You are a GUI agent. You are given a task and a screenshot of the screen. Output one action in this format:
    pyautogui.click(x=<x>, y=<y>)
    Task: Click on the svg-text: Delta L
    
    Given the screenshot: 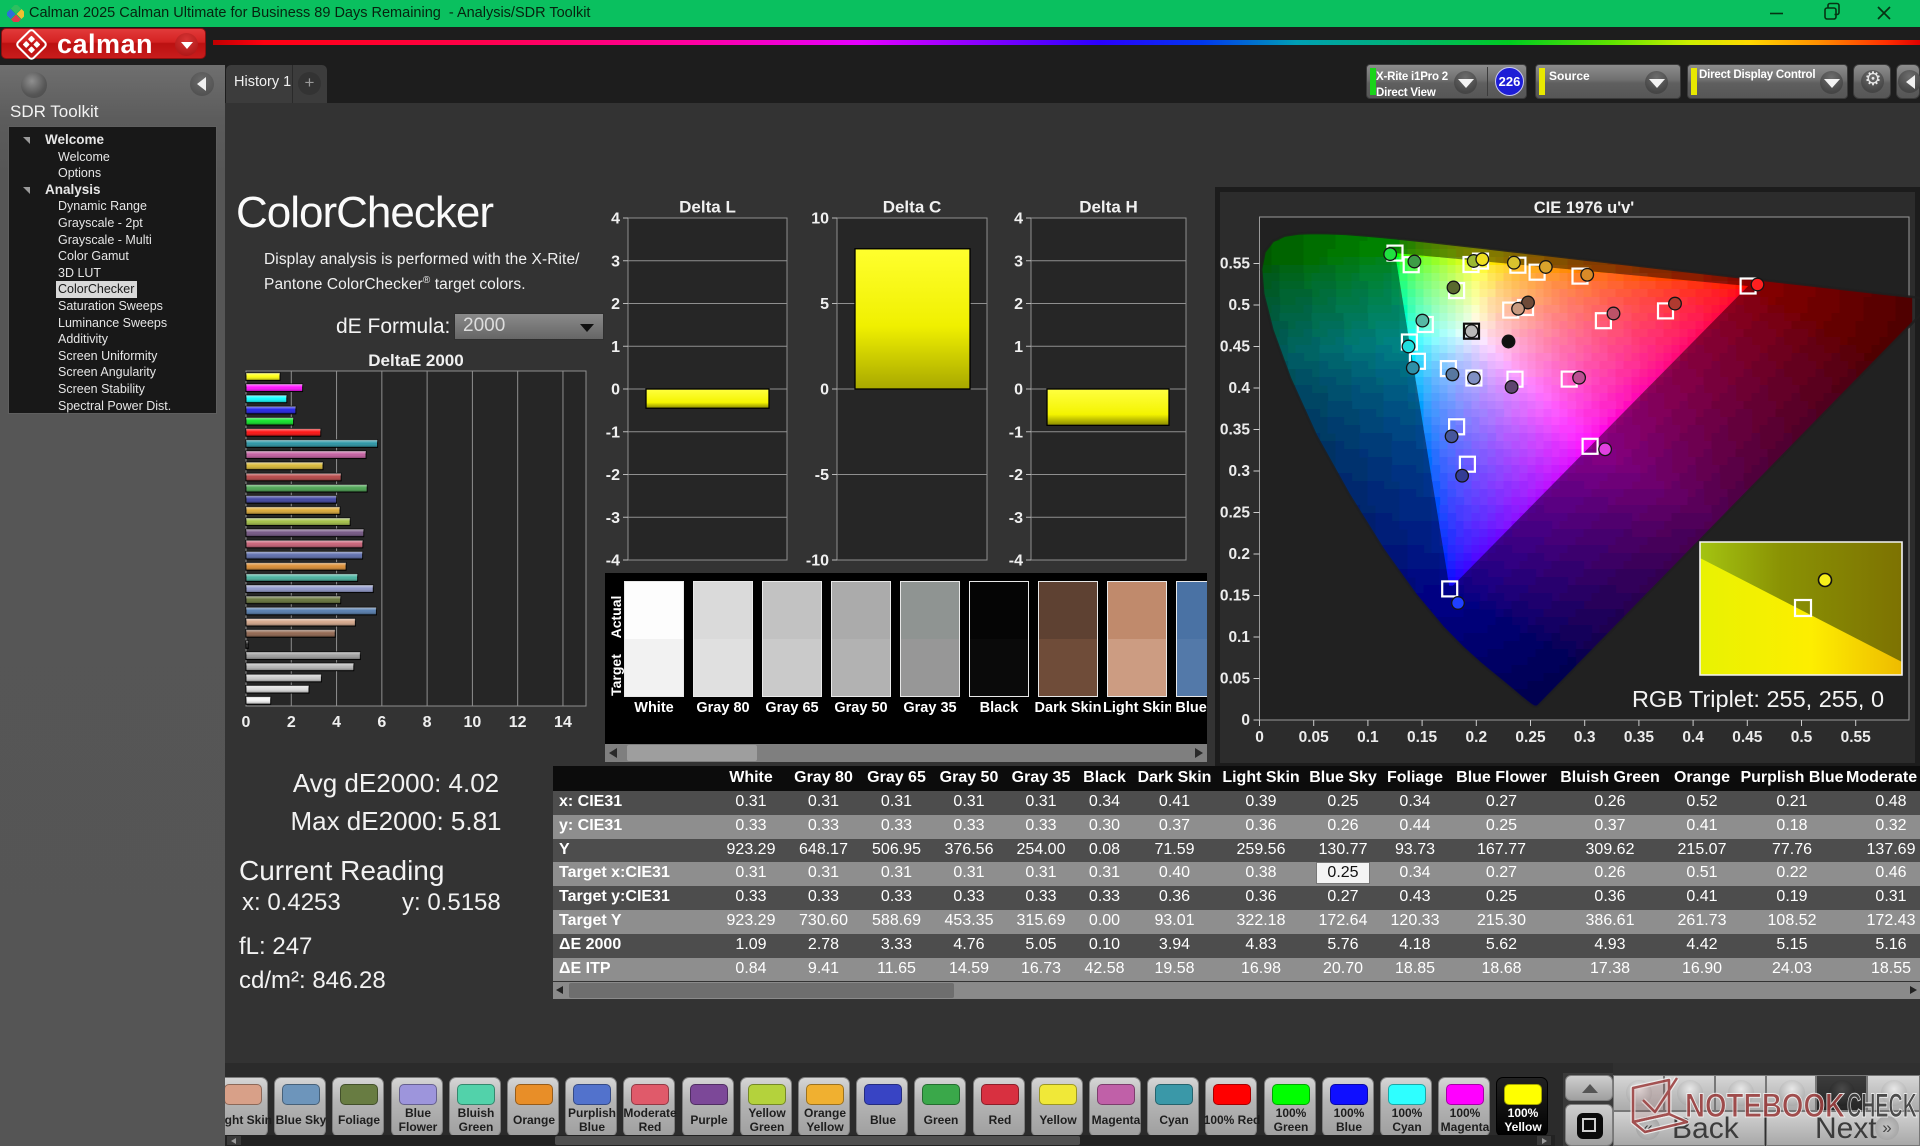 What is the action you would take?
    pyautogui.click(x=707, y=207)
    